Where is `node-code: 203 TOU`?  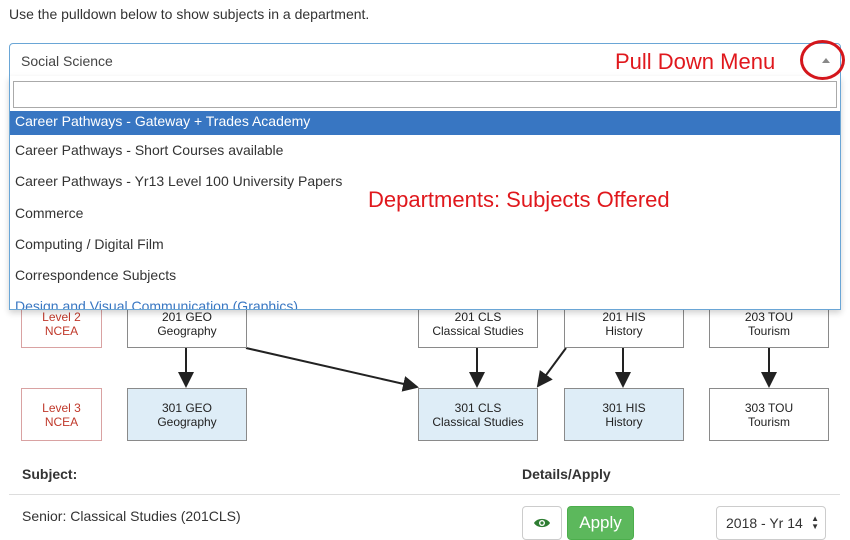 node-code: 203 TOU is located at coordinates (769, 317).